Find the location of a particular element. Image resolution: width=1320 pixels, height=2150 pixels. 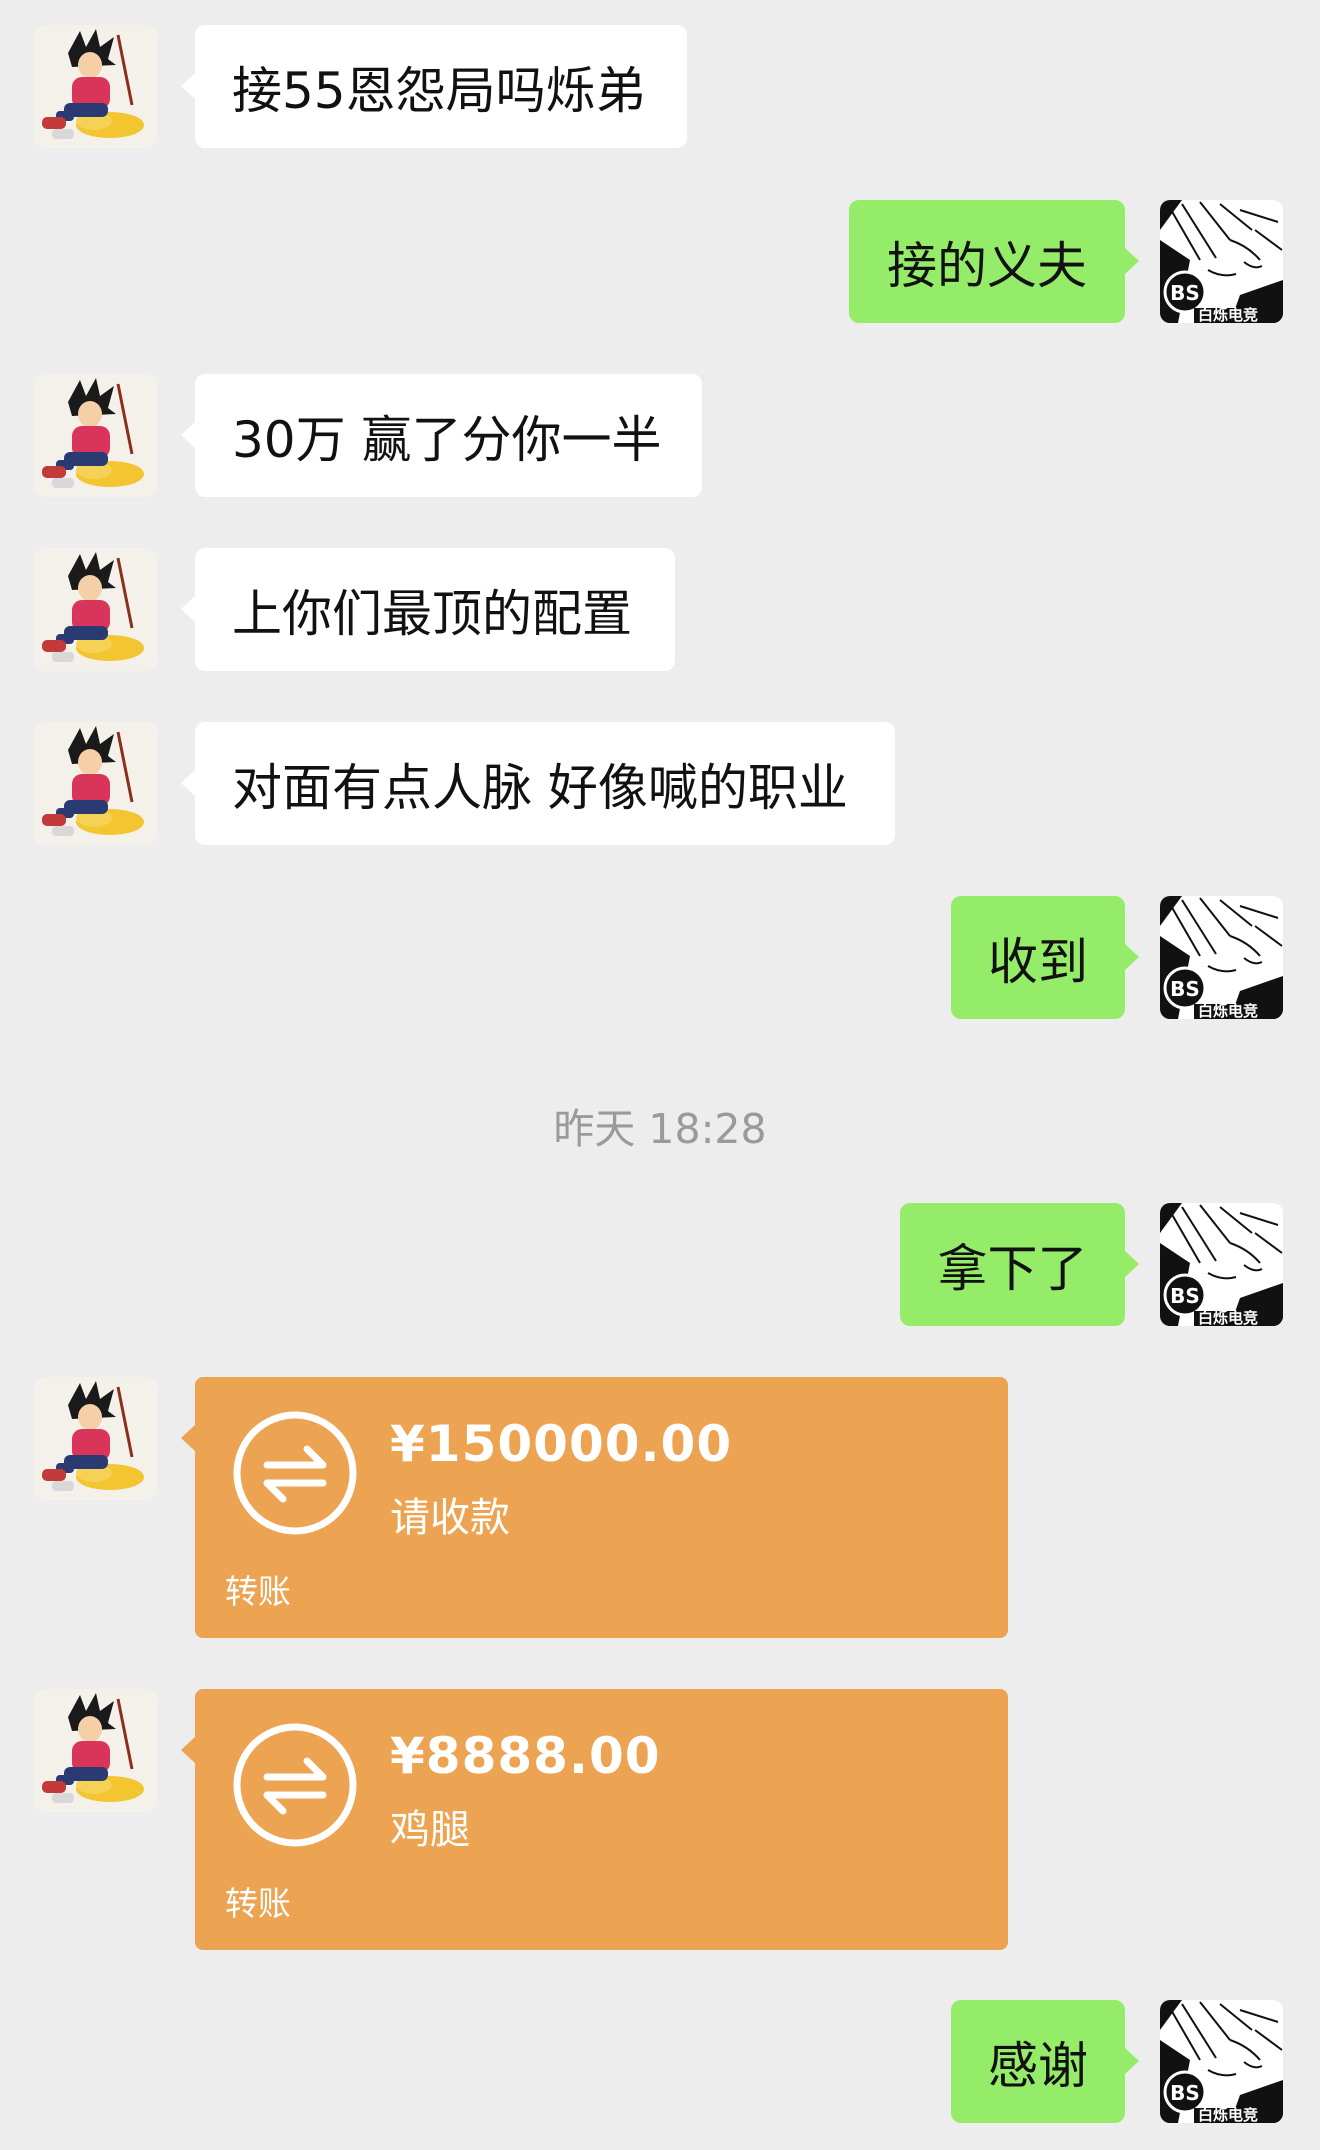

message-bubble-outgoing: 接的义夫 is located at coordinates (994, 261).